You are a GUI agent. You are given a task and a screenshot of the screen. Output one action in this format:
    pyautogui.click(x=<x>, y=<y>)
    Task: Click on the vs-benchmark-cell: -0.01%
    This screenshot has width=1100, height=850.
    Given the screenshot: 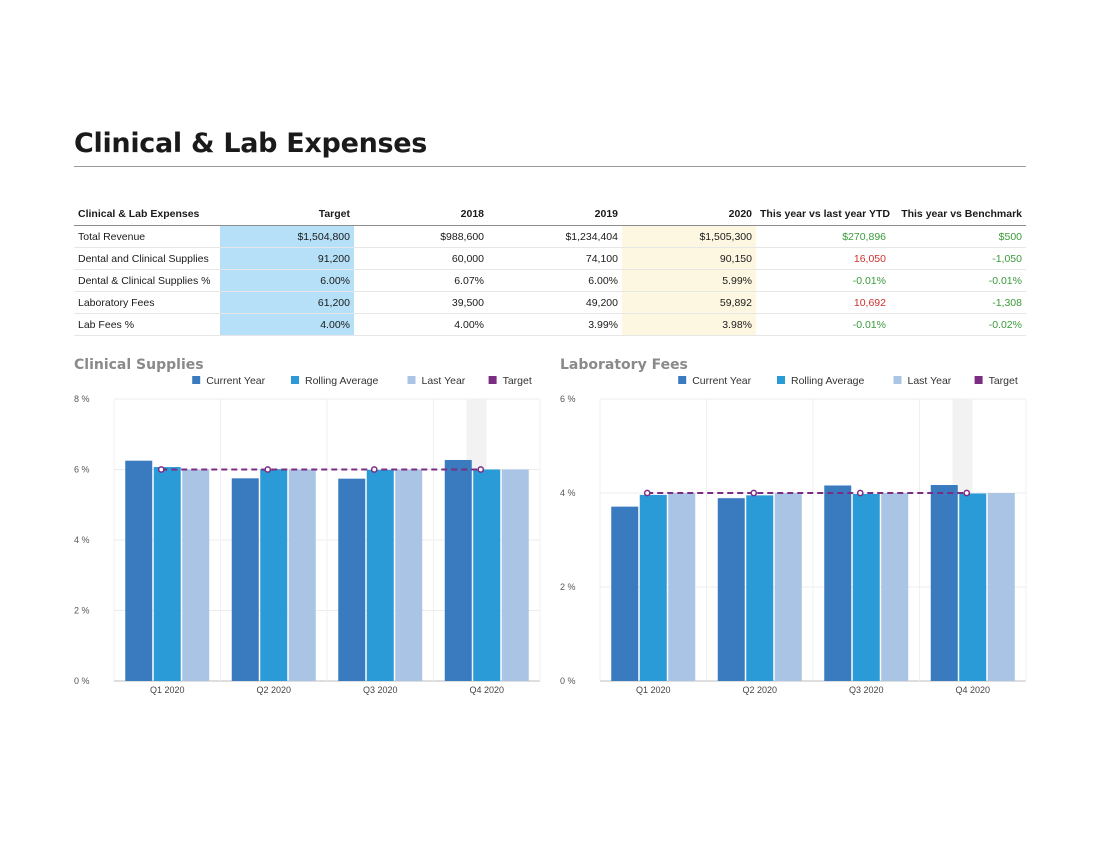 What is the action you would take?
    pyautogui.click(x=958, y=280)
    